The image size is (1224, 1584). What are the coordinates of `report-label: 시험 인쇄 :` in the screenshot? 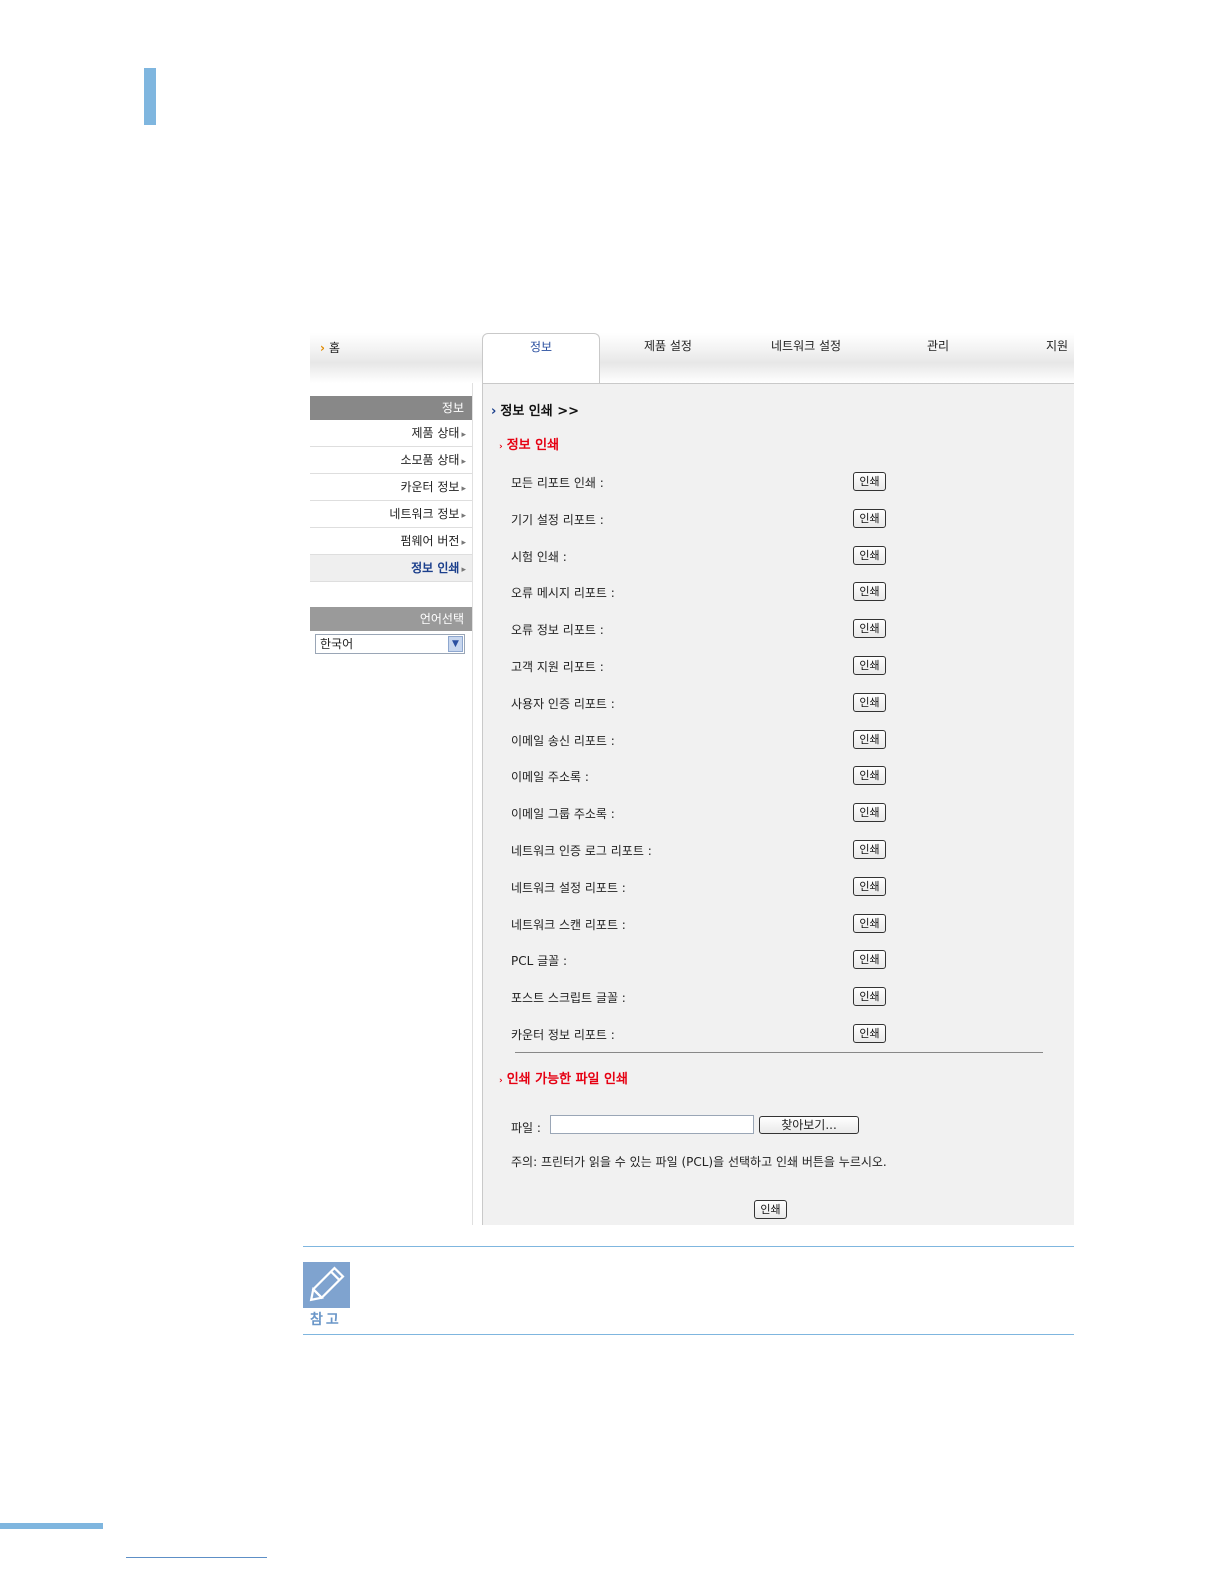 It's located at (539, 556).